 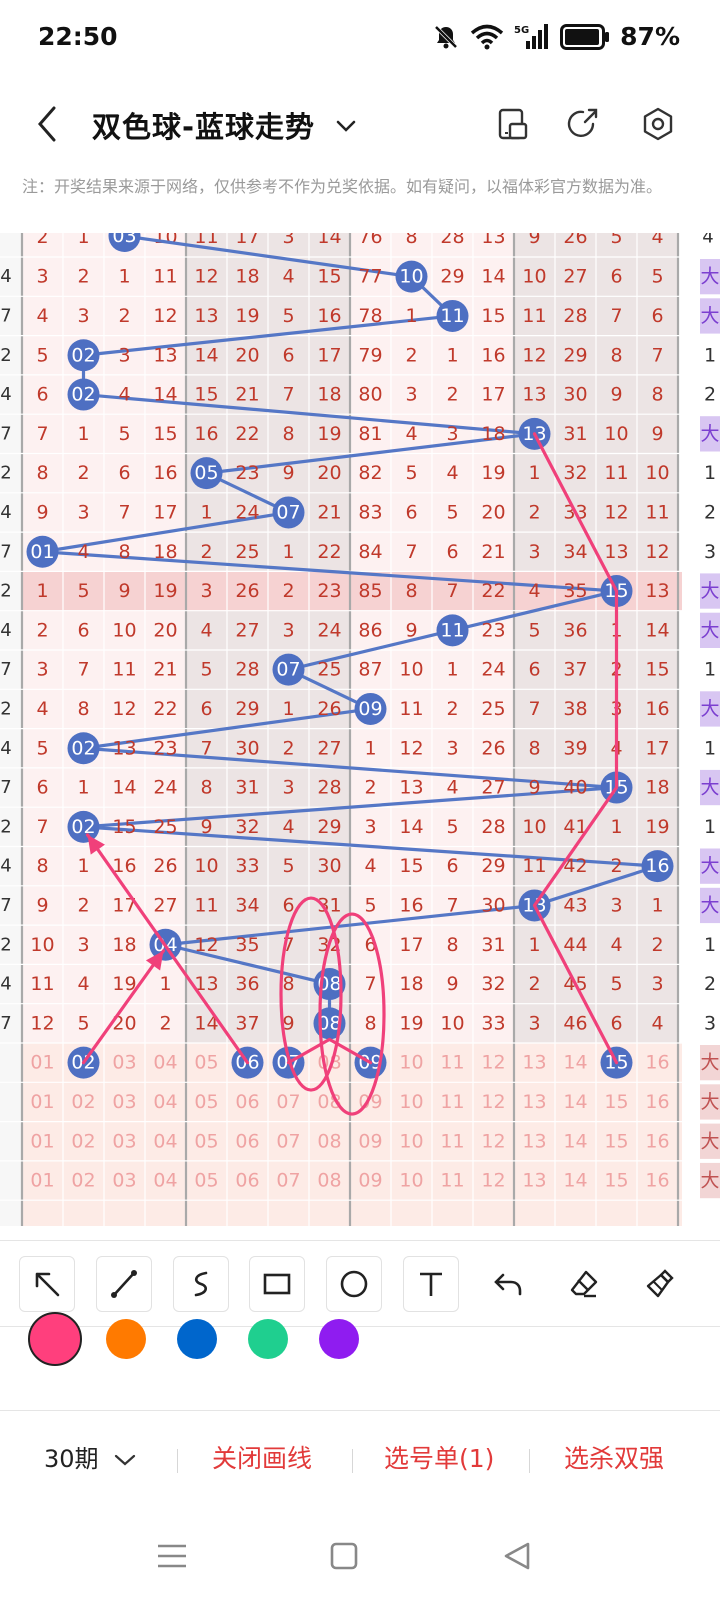 What do you see at coordinates (575, 395) in the screenshot?
I see `trend-cell: 30` at bounding box center [575, 395].